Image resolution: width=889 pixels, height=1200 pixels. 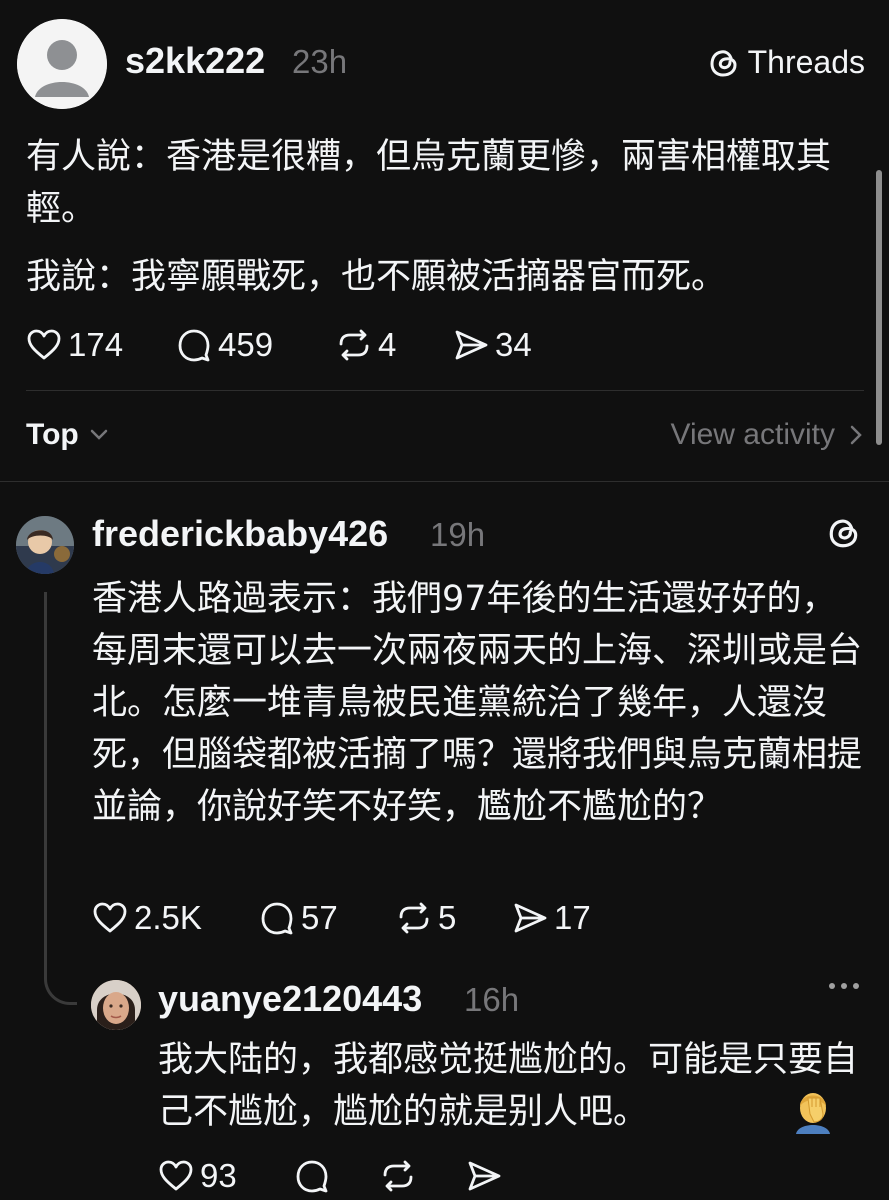 I want to click on reply-actions: 2.5K 57 5 17, so click(x=341, y=918).